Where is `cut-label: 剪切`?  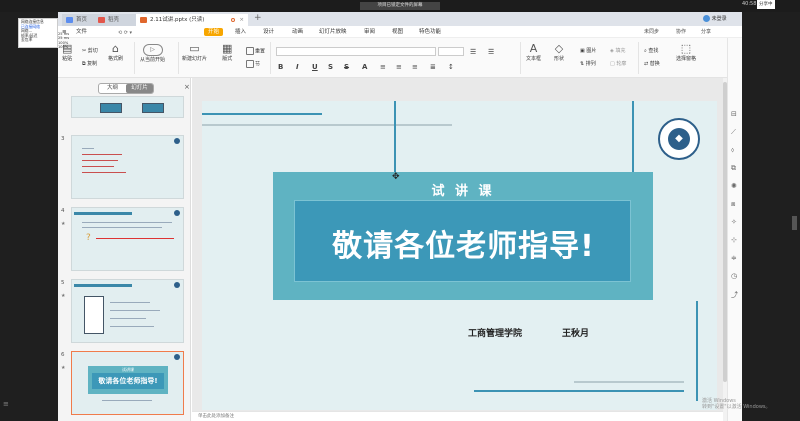
cut-label: 剪切 is located at coordinates (92, 51).